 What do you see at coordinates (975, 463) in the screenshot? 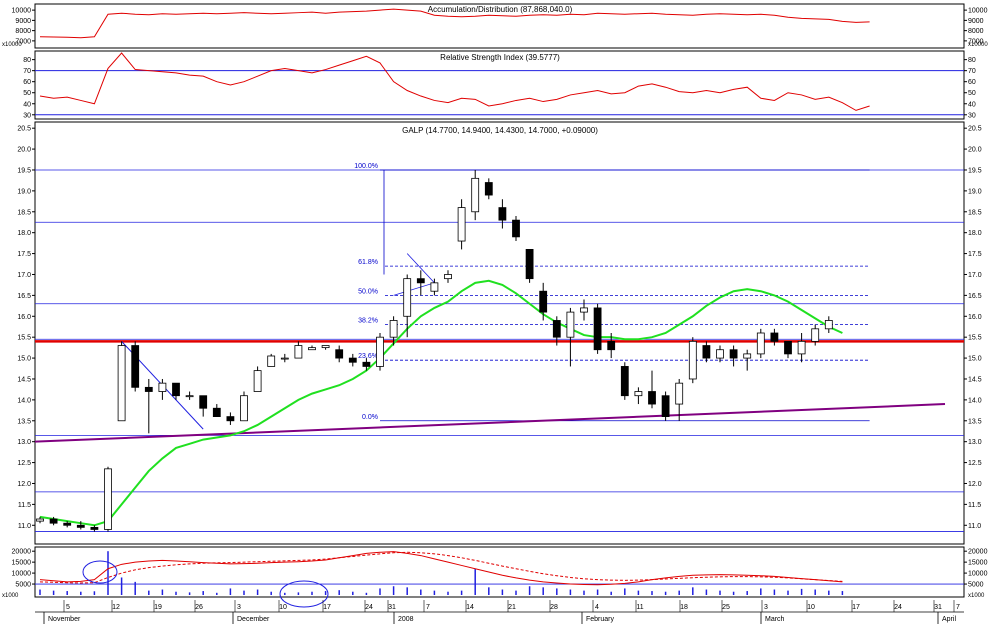
I see `price-tick-right: 12.5` at bounding box center [975, 463].